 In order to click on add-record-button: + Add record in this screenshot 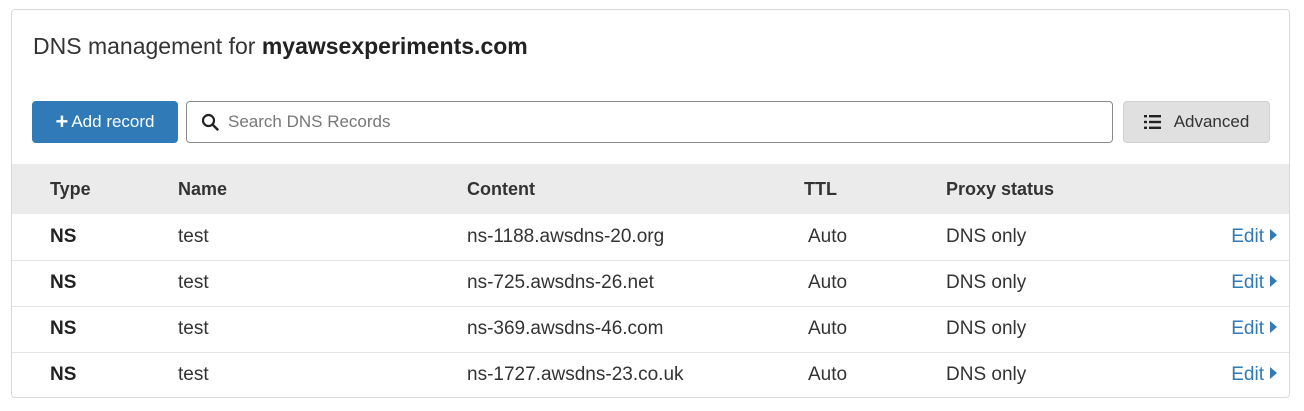, I will do `click(105, 122)`.